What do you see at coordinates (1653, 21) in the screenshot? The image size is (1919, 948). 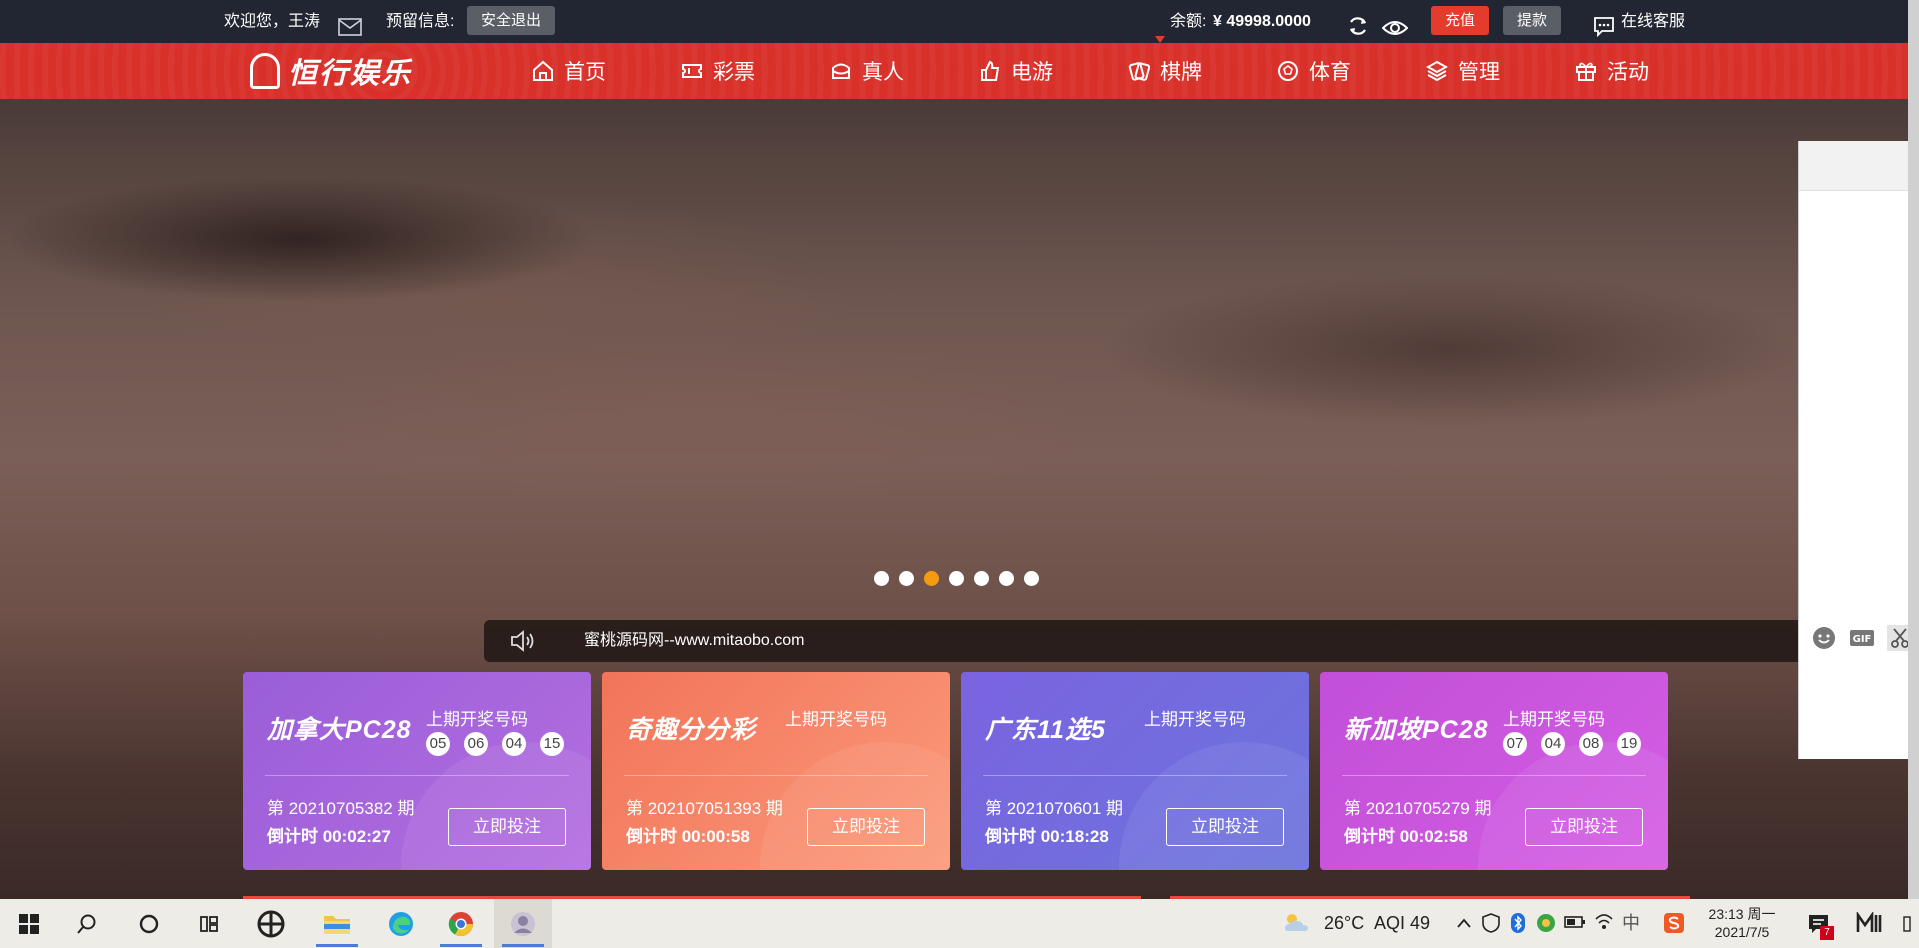 I see `online-support-link: 在线客服` at bounding box center [1653, 21].